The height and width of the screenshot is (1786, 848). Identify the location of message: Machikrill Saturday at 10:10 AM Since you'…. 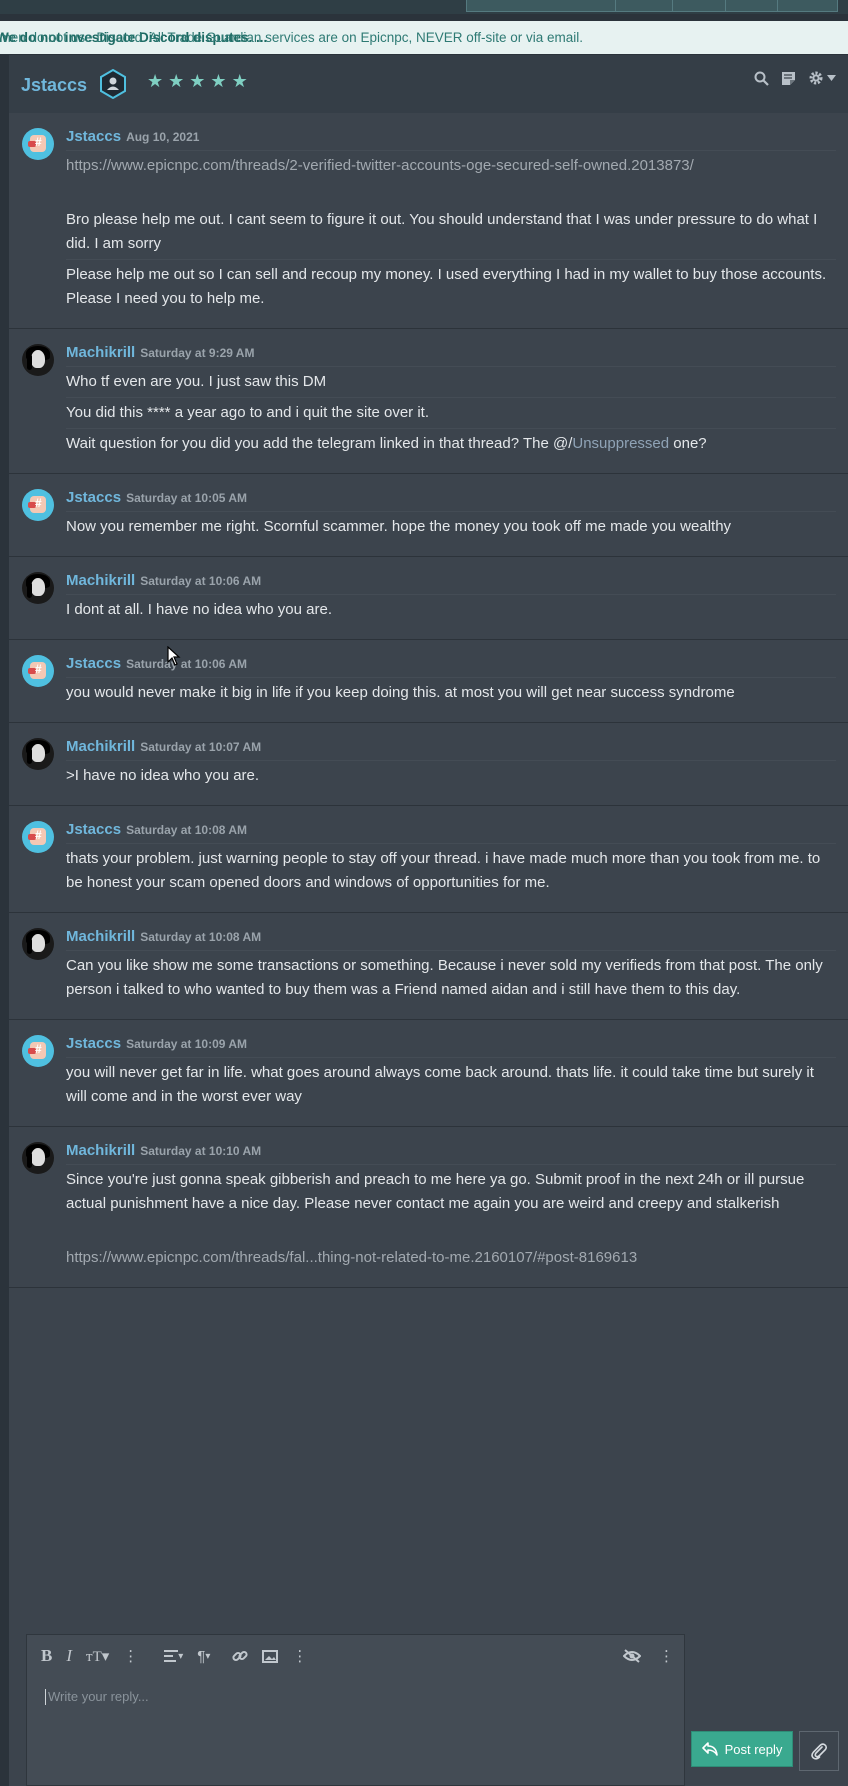
(428, 1207).